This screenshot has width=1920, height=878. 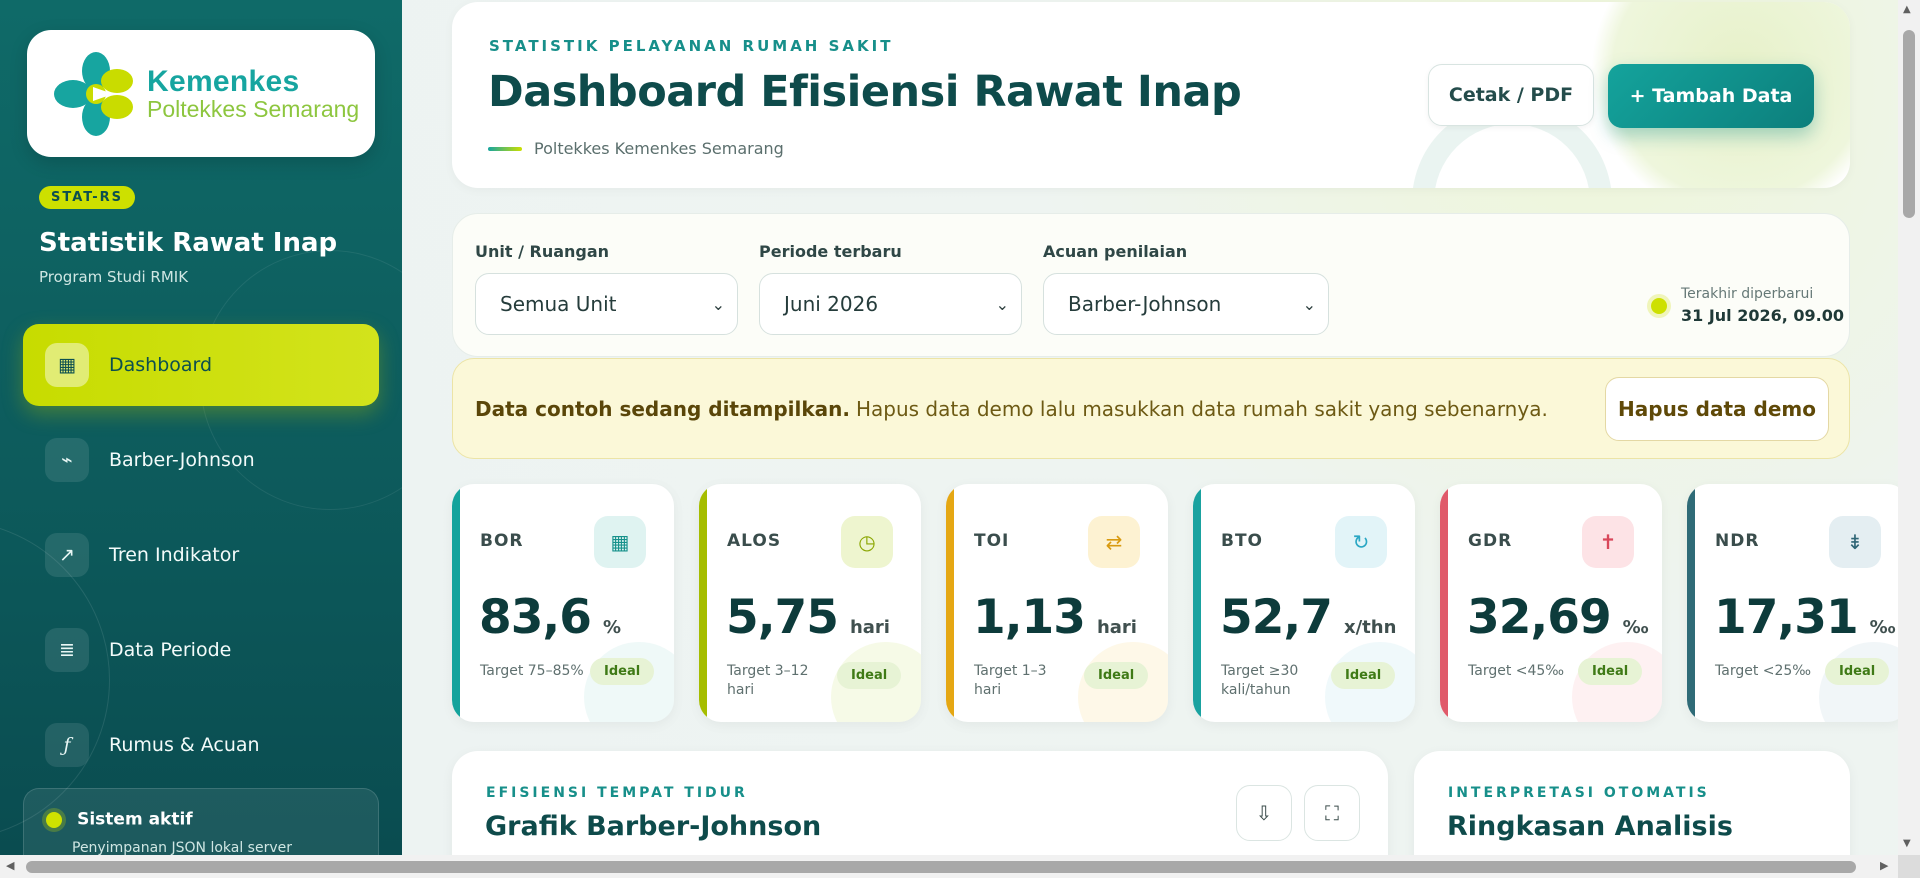 I want to click on logo-text-secondary: Poltekkes Semarang, so click(x=253, y=109).